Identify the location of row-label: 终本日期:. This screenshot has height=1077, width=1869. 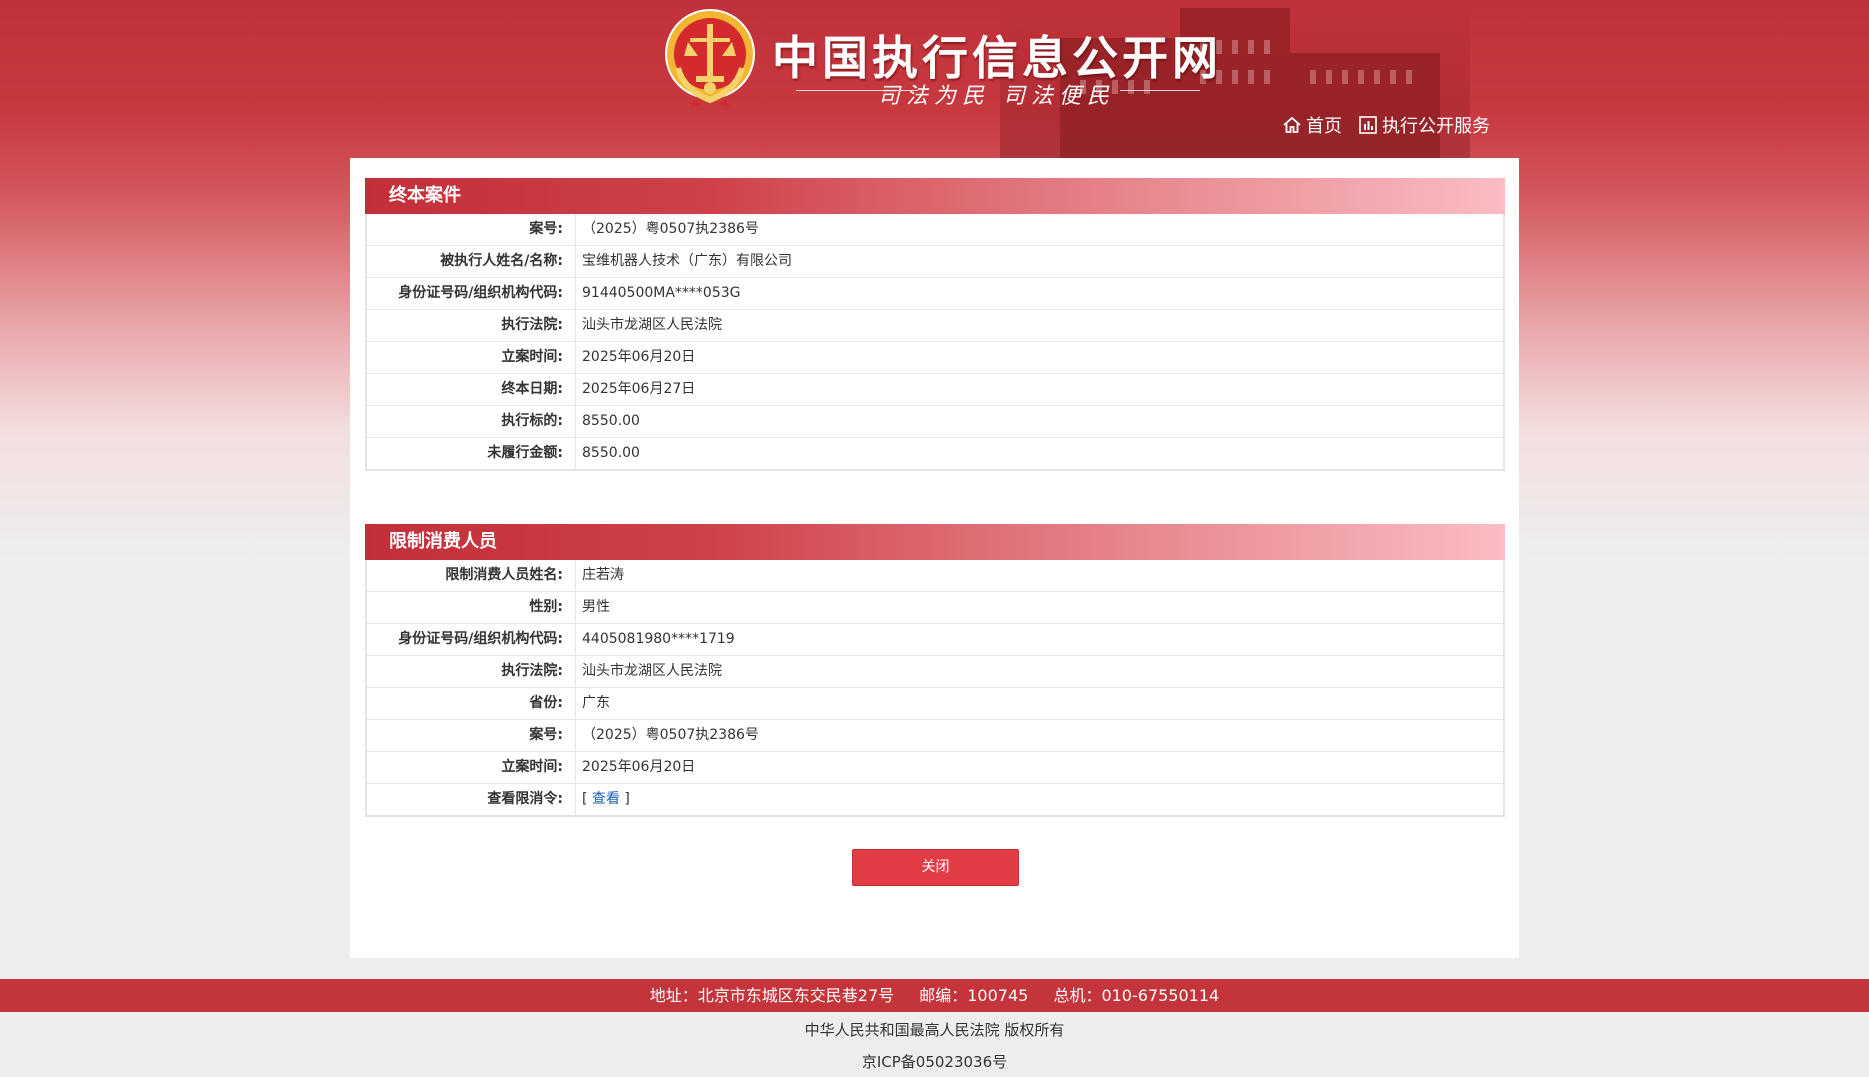
(471, 389).